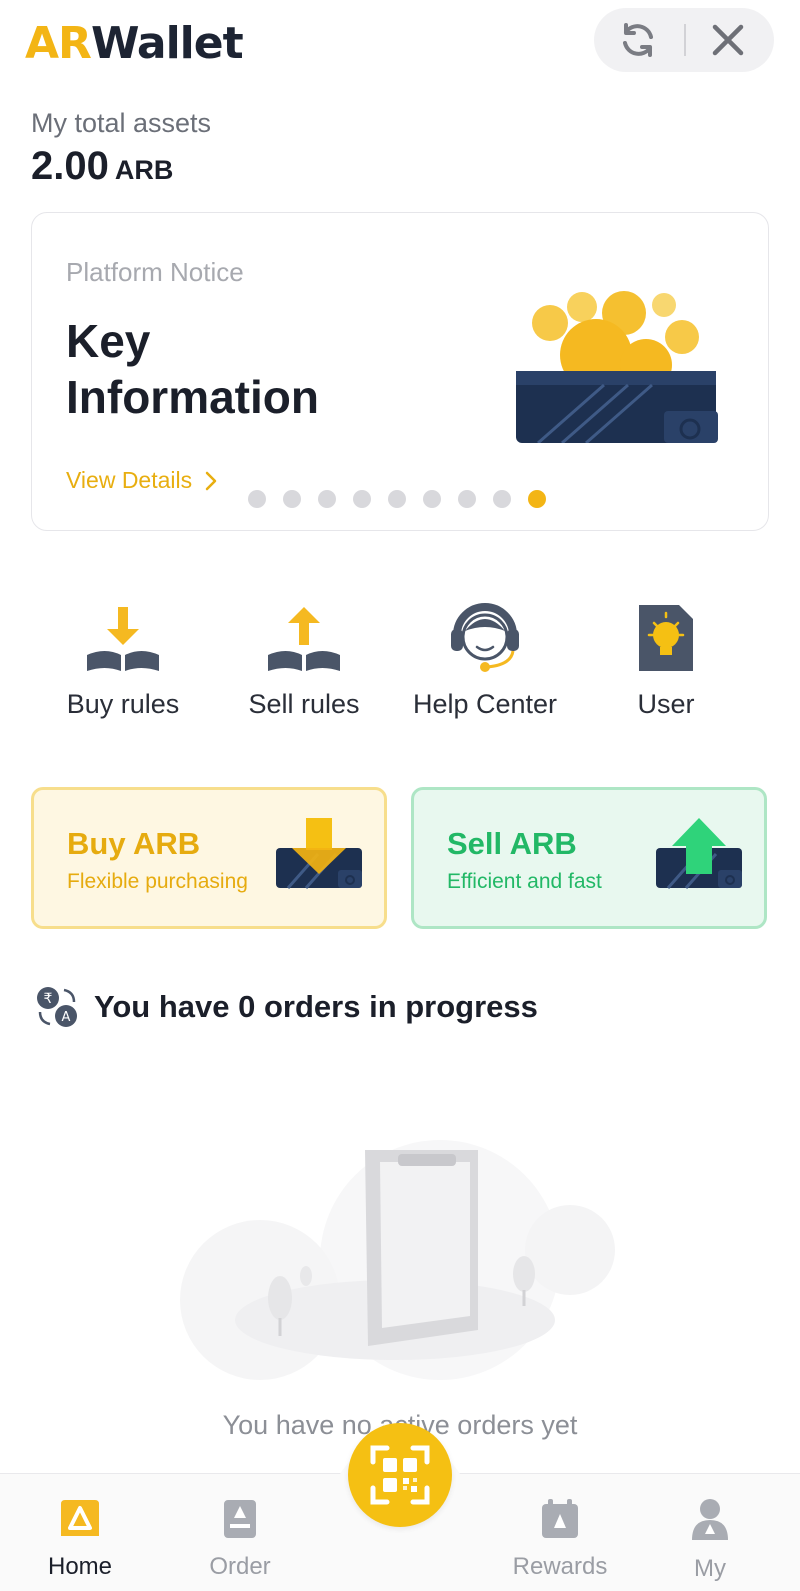 This screenshot has height=1591, width=800. I want to click on quick-user: User, so click(666, 652).